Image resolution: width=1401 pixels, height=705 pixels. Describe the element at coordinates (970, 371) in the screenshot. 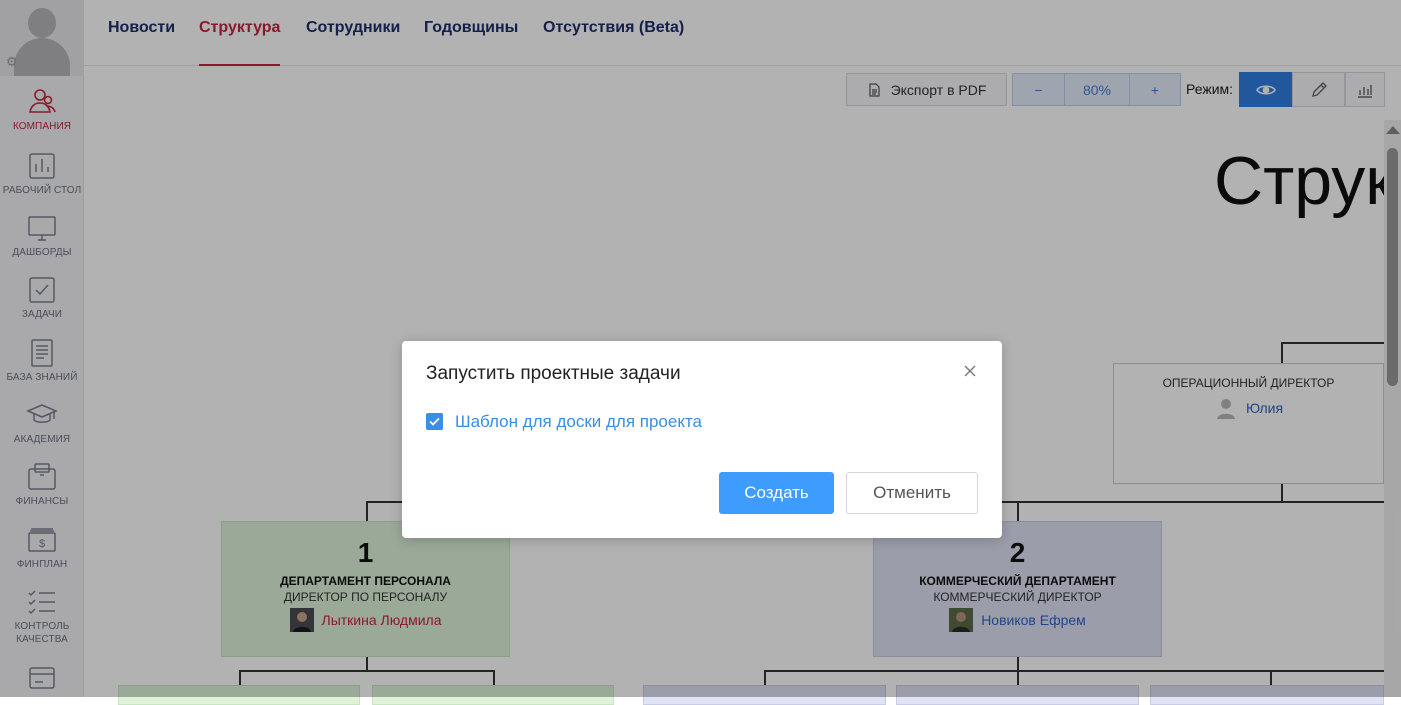

I see `close-icon` at that location.